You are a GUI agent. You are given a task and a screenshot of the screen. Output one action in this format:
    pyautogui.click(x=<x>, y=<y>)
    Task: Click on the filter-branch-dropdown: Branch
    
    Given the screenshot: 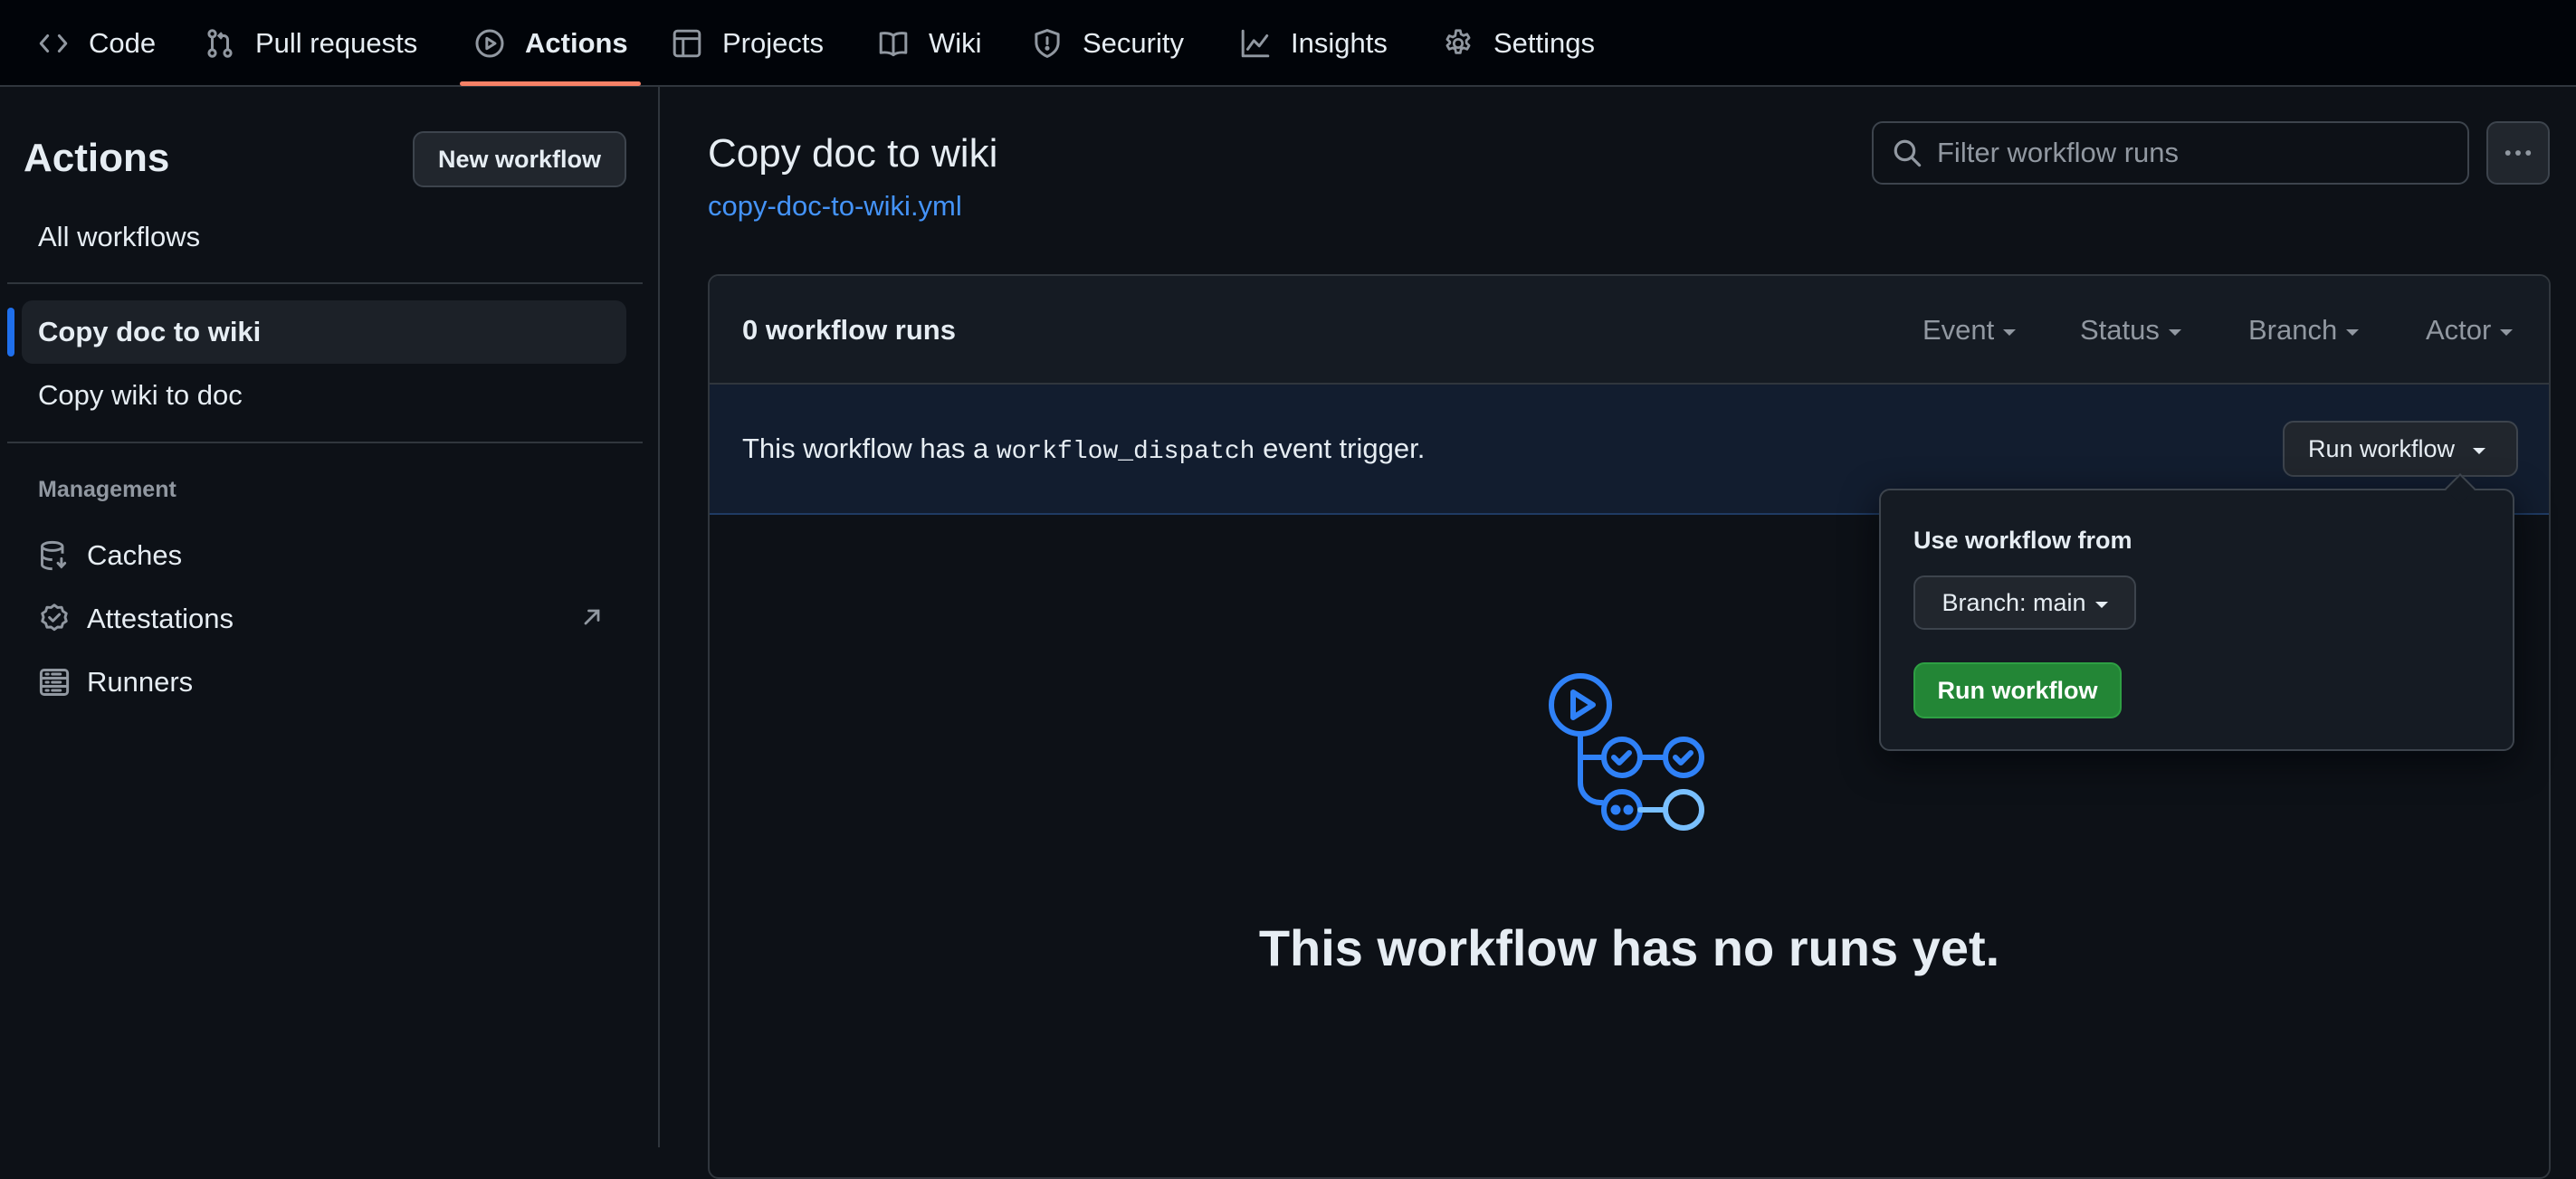 What is the action you would take?
    pyautogui.click(x=2304, y=330)
    